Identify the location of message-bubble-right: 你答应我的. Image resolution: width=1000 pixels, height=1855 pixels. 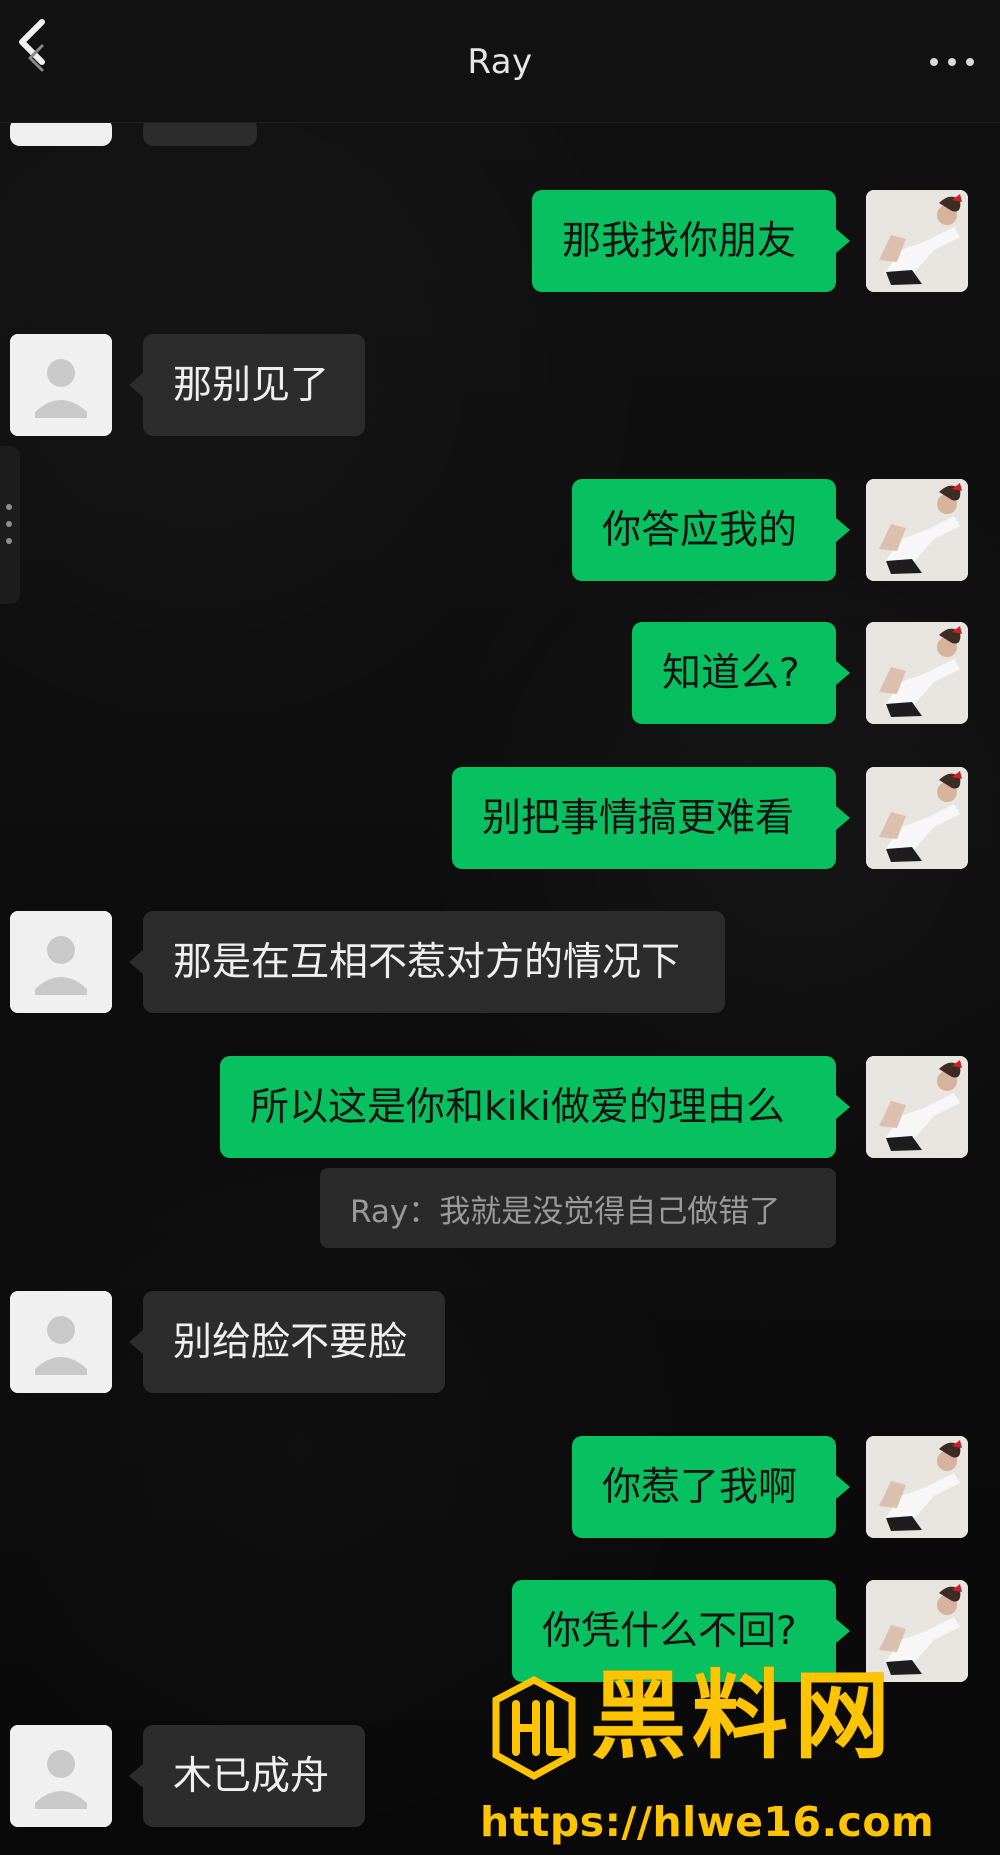
(711, 530).